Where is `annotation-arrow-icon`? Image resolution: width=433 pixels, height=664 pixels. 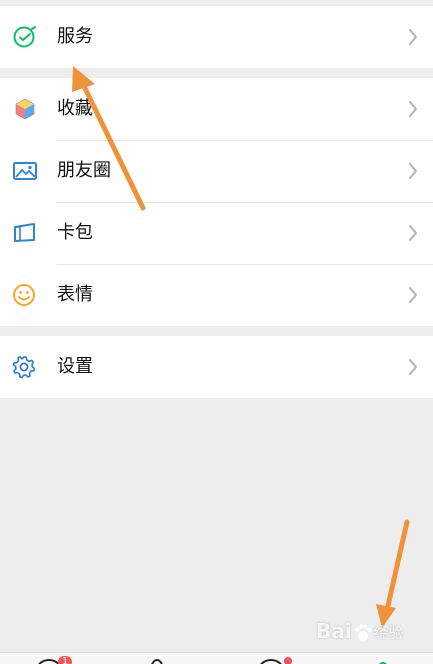 annotation-arrow-icon is located at coordinates (393, 573).